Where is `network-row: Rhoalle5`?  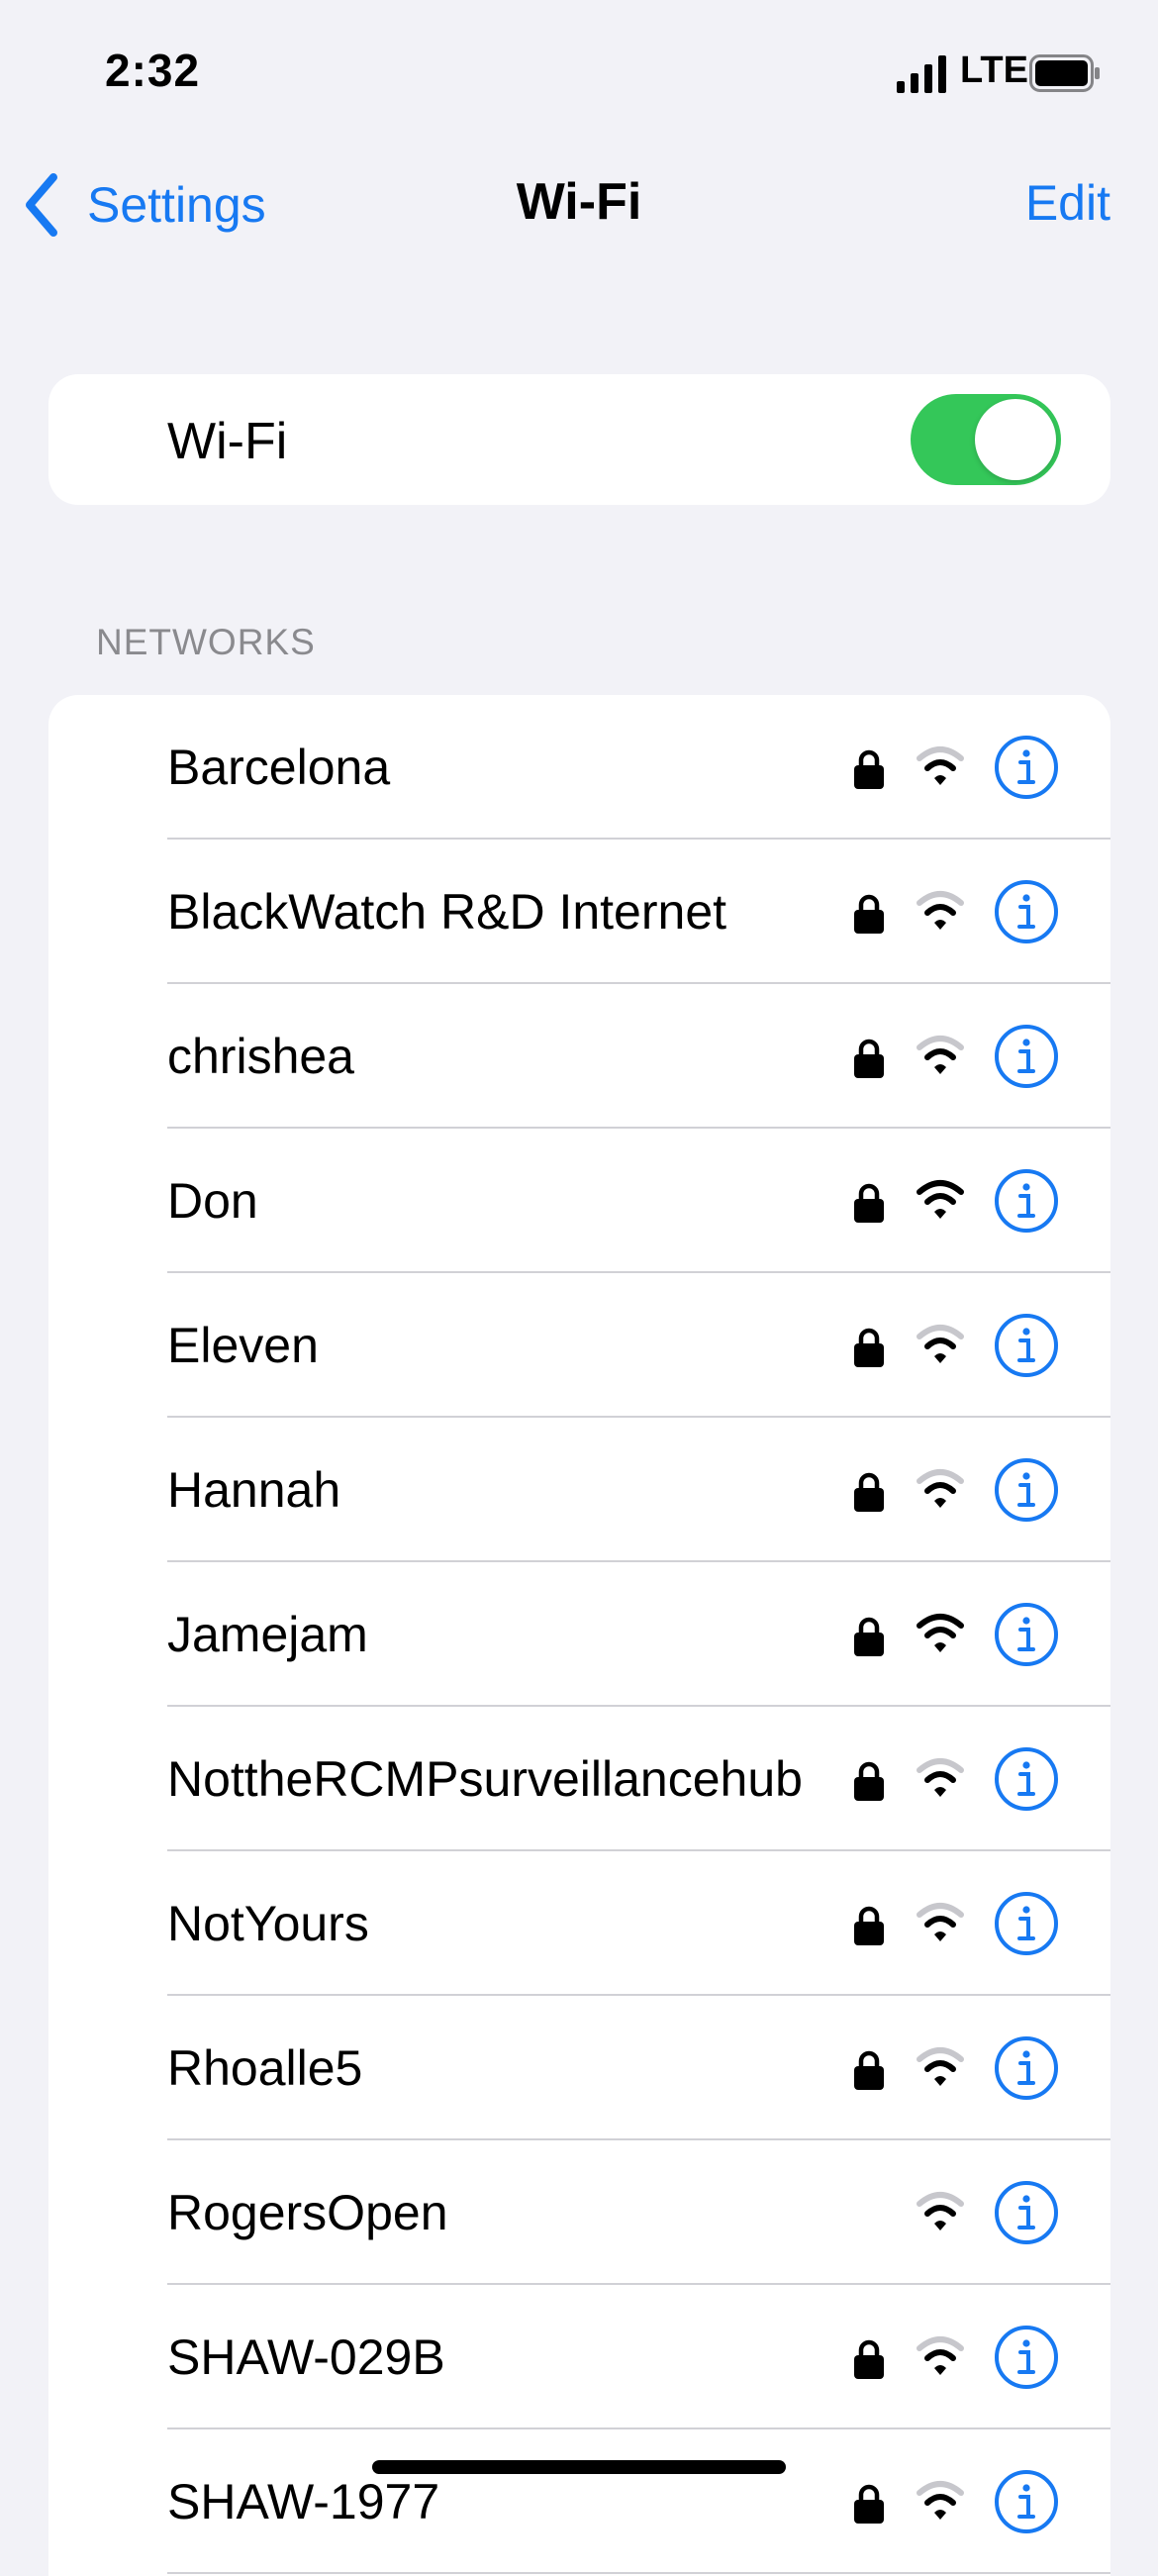
network-row: Rhoalle5 is located at coordinates (579, 2068).